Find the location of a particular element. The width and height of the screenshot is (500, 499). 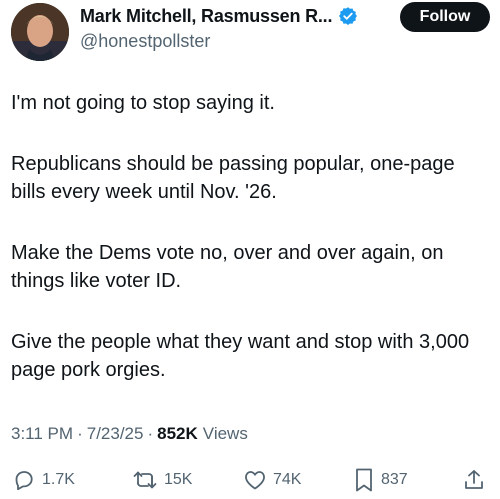

avatar is located at coordinates (40, 32).